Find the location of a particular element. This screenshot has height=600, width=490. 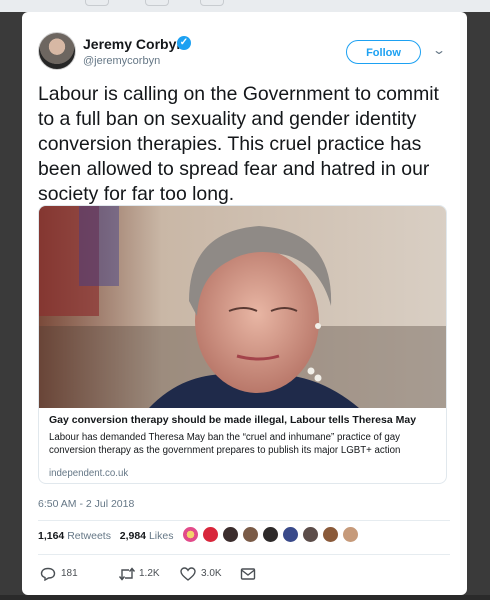

like-count: 3.0K is located at coordinates (211, 573).